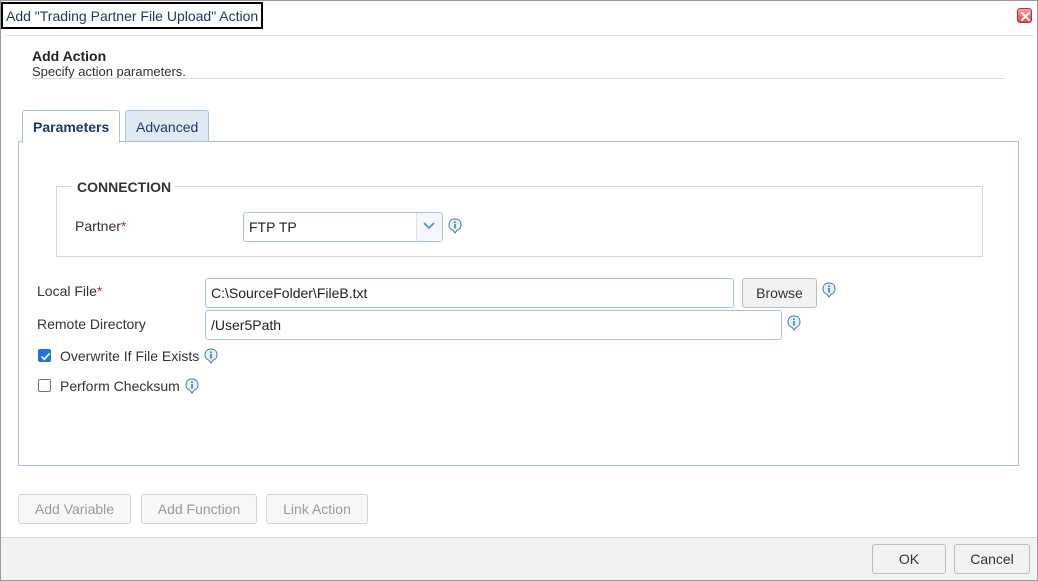 This screenshot has height=581, width=1038. Describe the element at coordinates (909, 559) in the screenshot. I see `ok-button: OK` at that location.